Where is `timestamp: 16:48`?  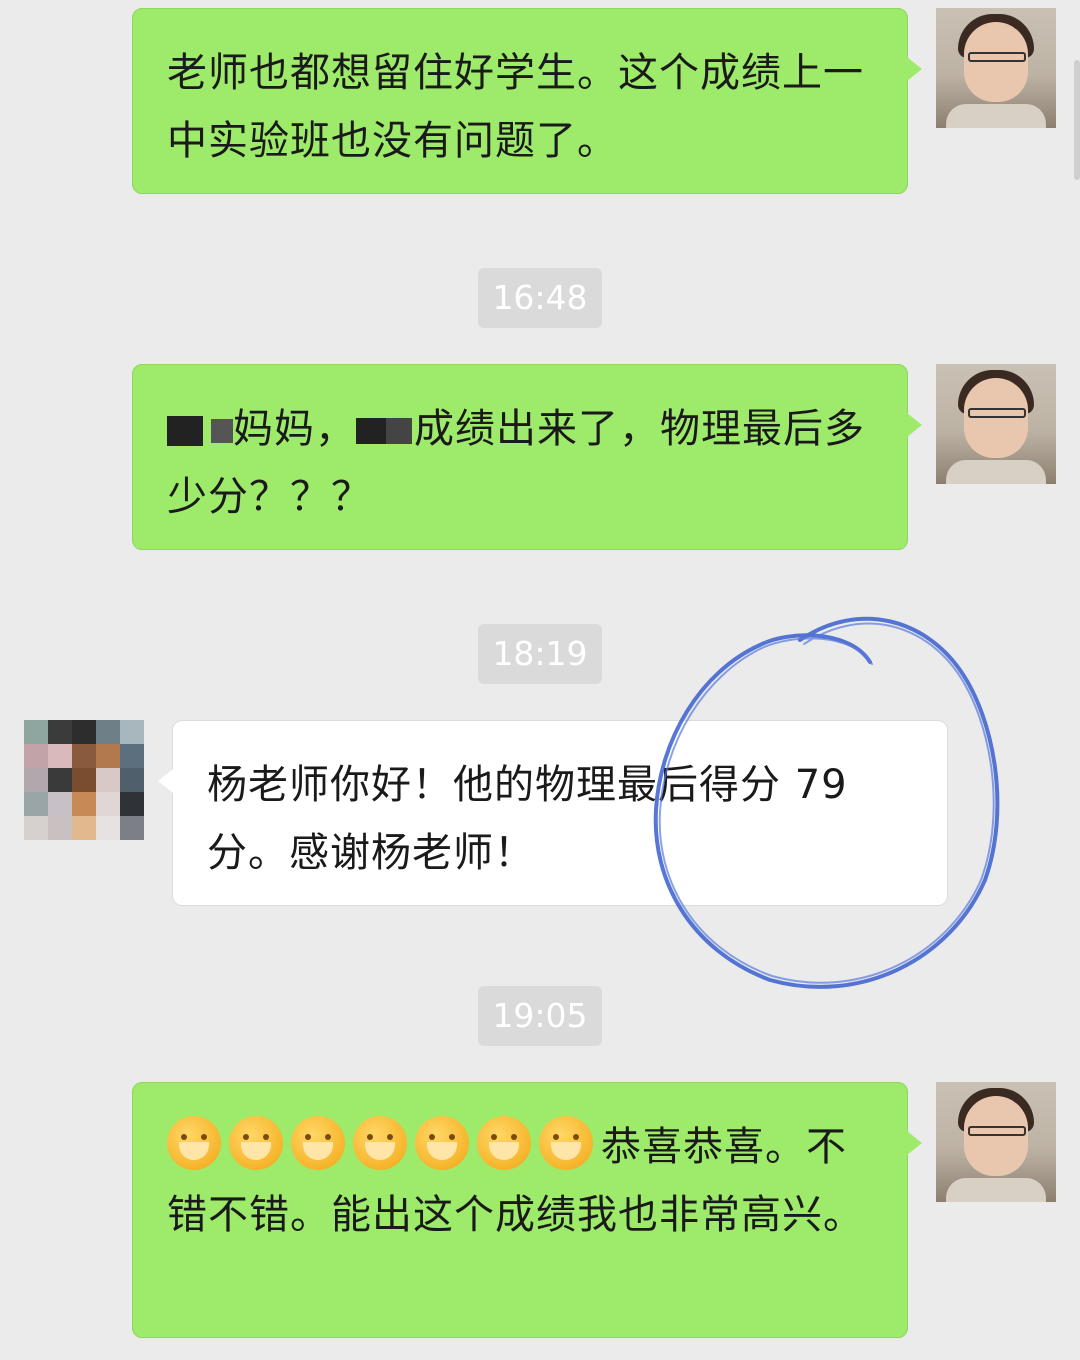
timestamp: 16:48 is located at coordinates (540, 298).